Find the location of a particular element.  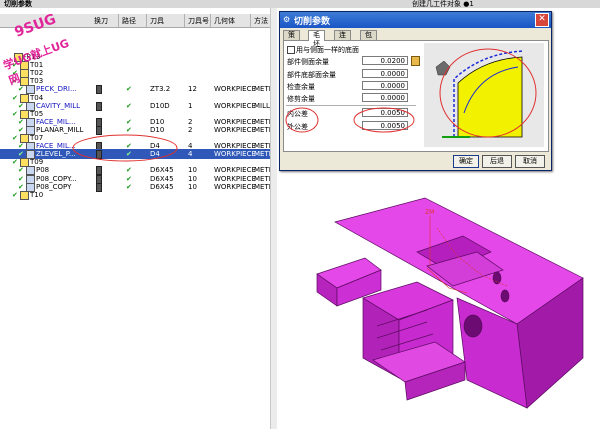

cancel-button: 取消 is located at coordinates (530, 161).